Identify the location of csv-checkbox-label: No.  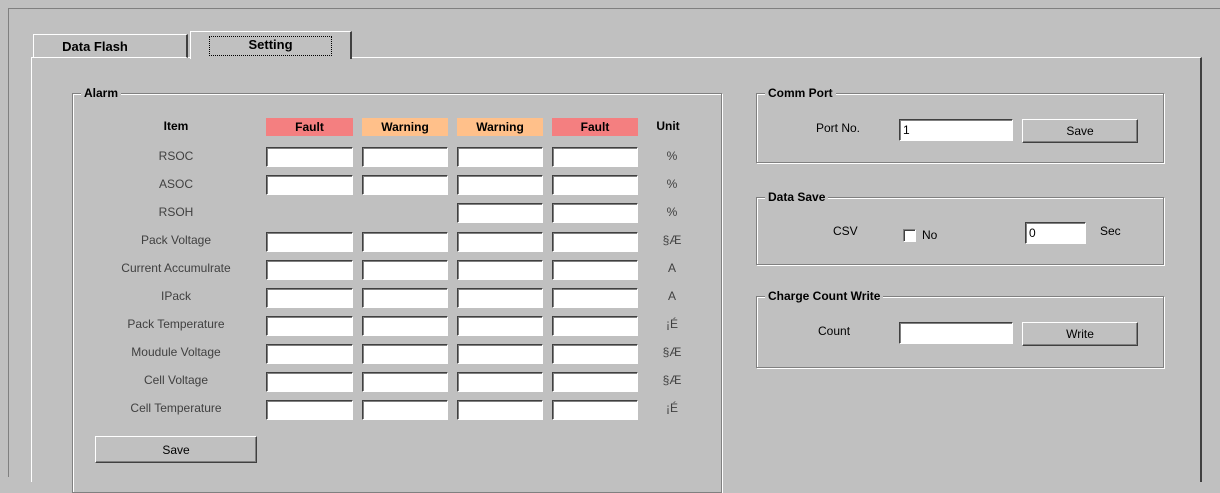
(930, 235).